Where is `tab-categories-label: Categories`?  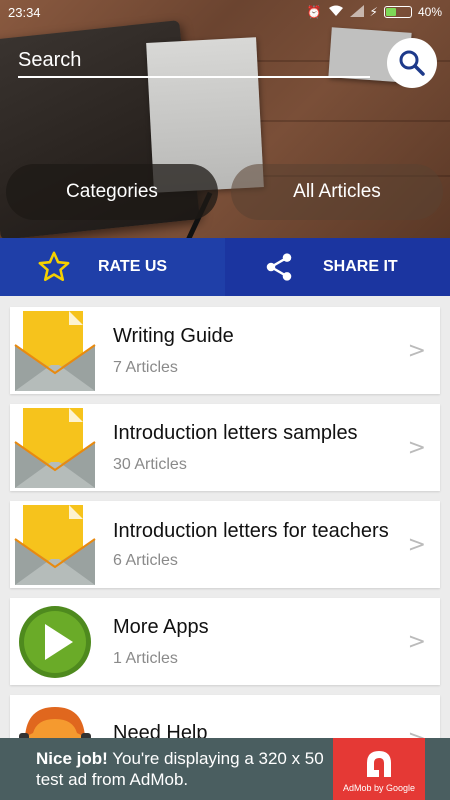
tab-categories-label: Categories is located at coordinates (112, 191).